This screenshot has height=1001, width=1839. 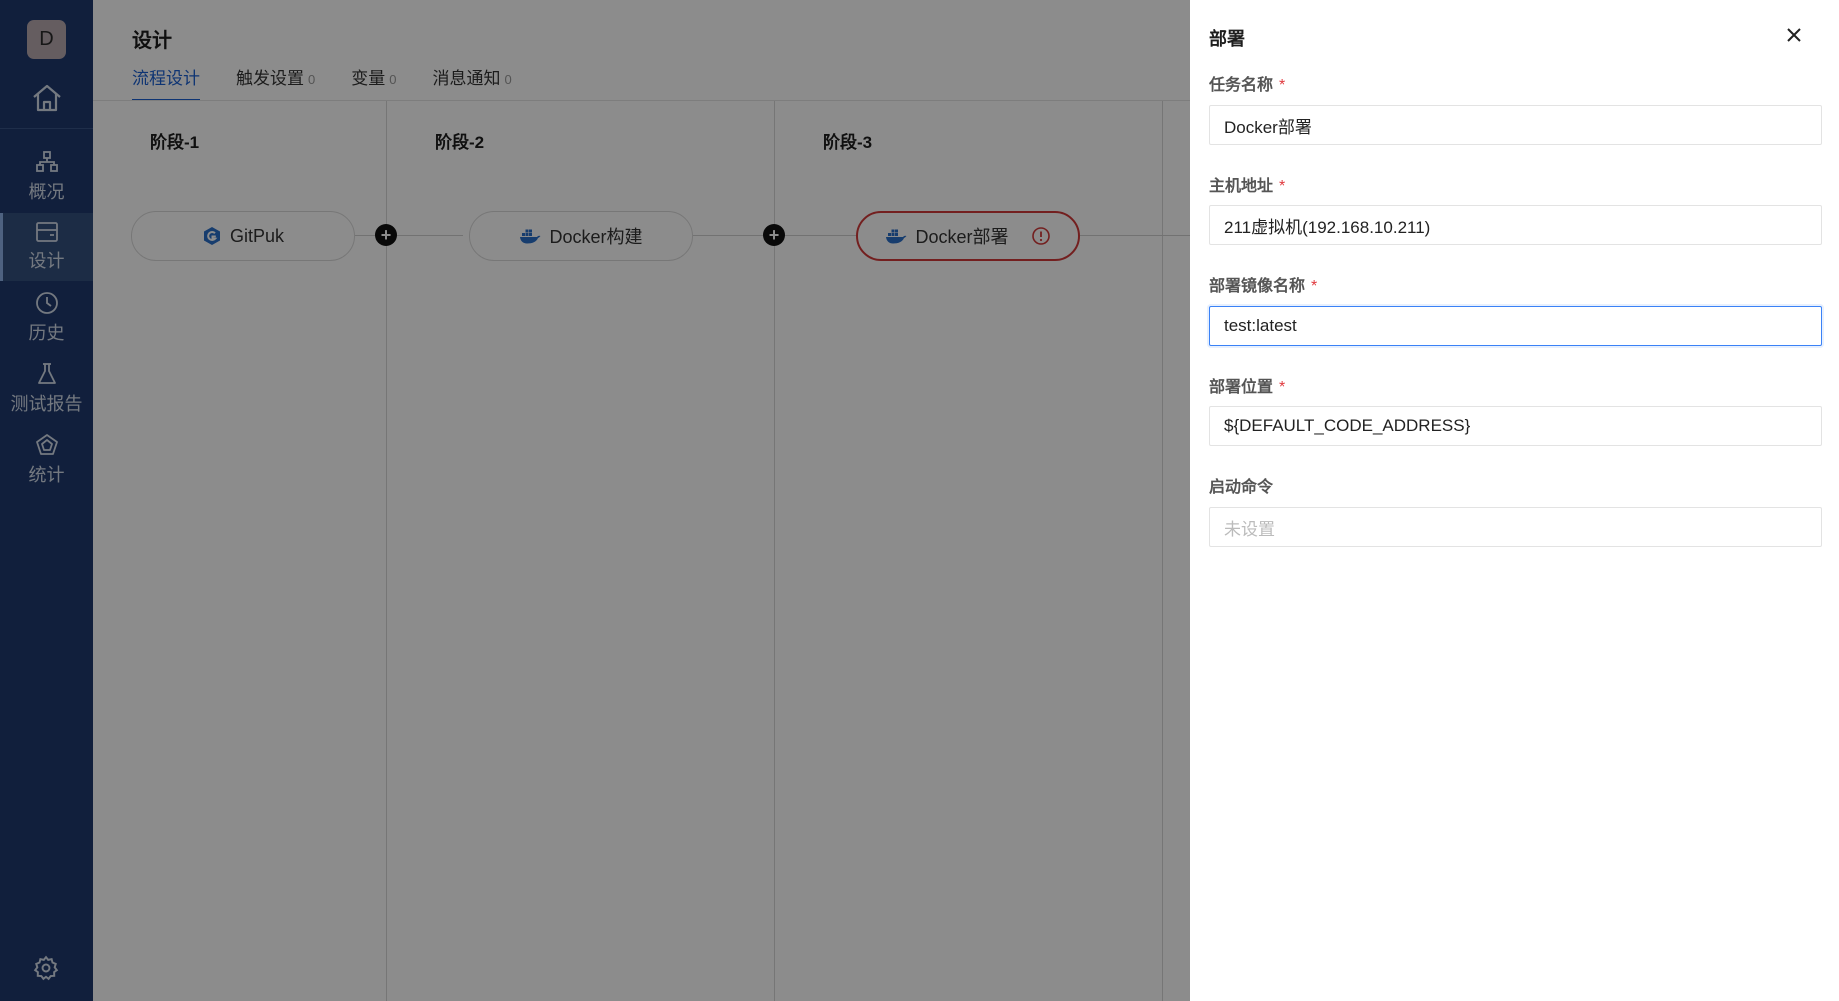 I want to click on drawer-title: 部署, so click(x=1227, y=39).